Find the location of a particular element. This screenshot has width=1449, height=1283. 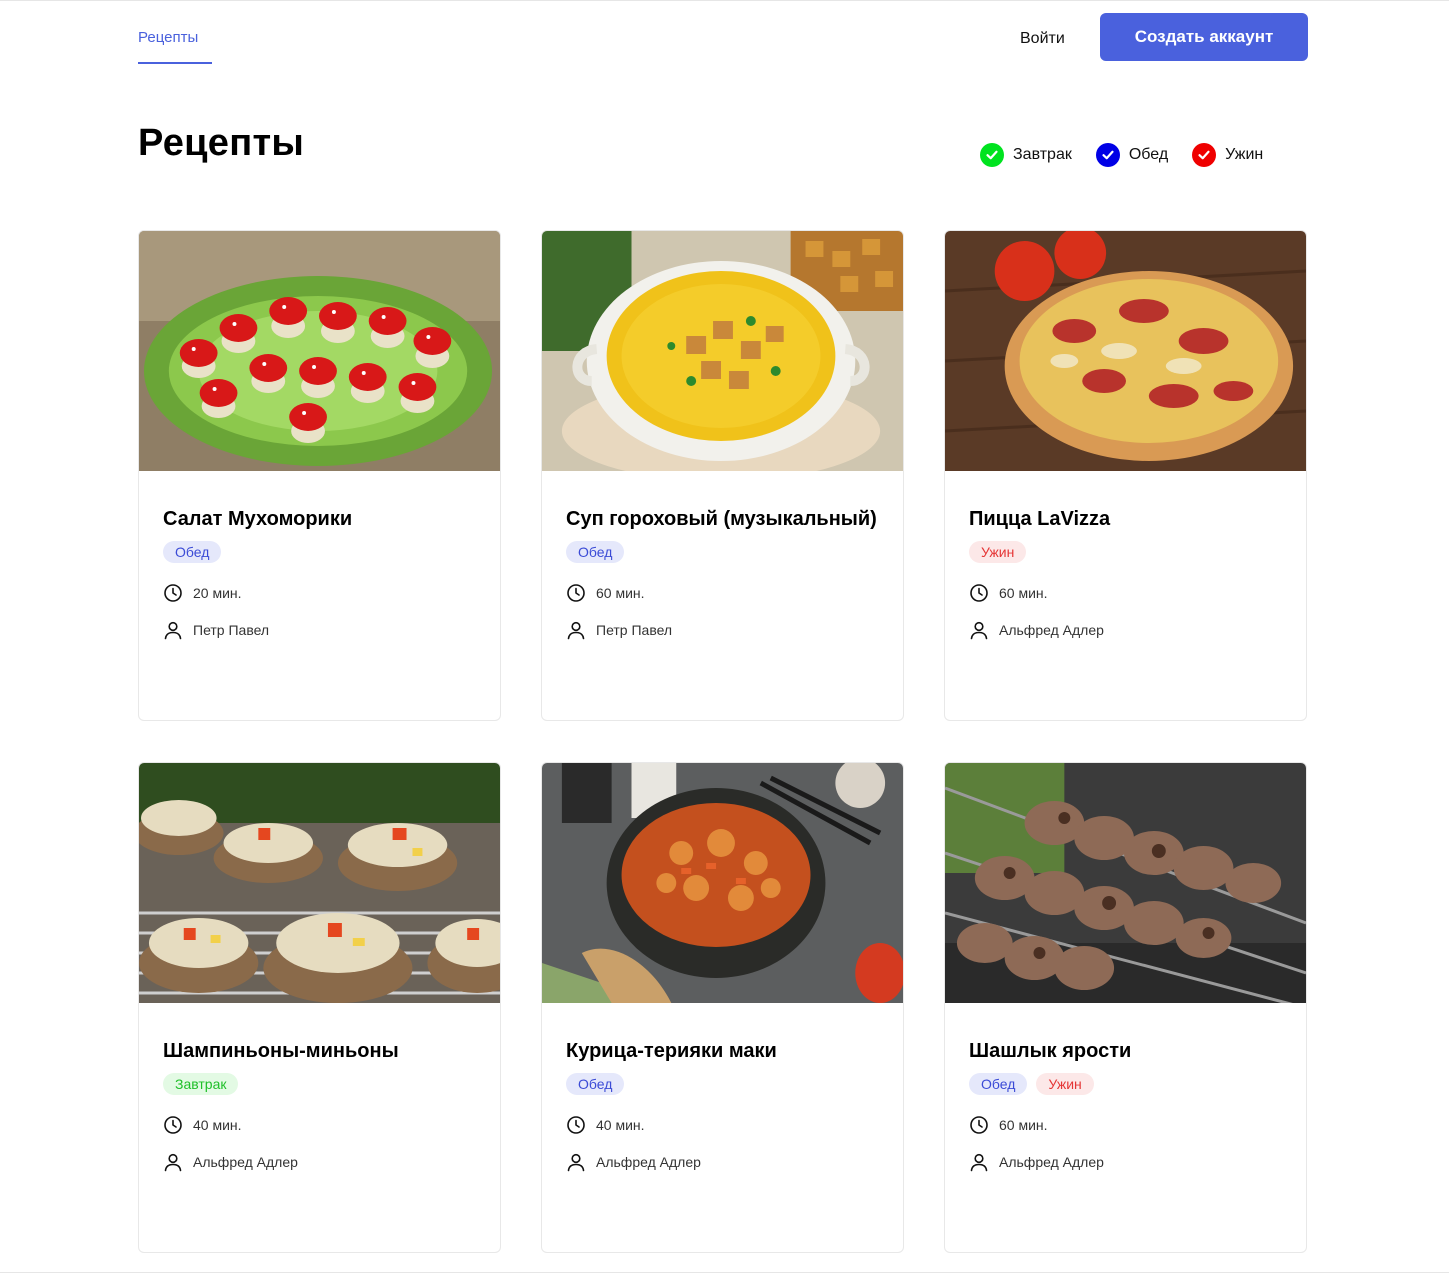

recipe-title: Шампиньоны-миньоны is located at coordinates (319, 1051).